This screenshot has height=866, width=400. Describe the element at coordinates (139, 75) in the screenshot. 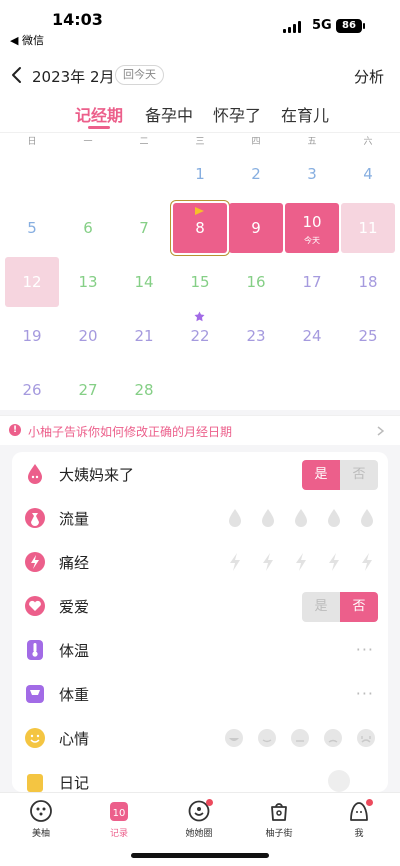

I see `back-to-today-button: 回今天` at that location.